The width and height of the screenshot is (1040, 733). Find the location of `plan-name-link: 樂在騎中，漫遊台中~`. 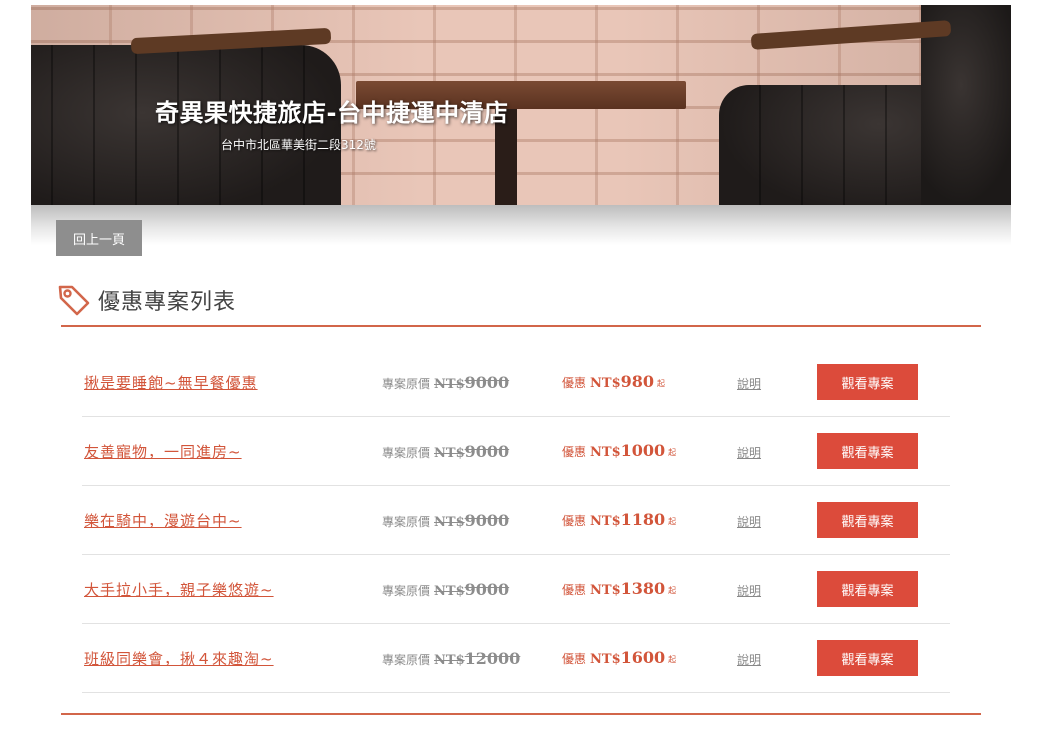

plan-name-link: 樂在騎中，漫遊台中~ is located at coordinates (163, 520).